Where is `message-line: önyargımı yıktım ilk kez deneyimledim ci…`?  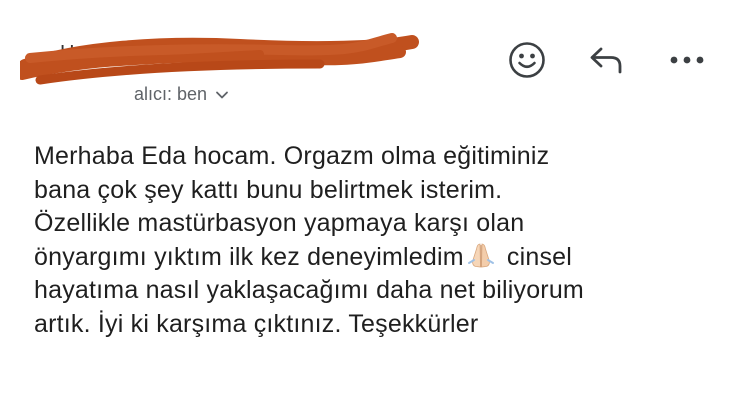 message-line: önyargımı yıktım ilk kez deneyimledim ci… is located at coordinates (374, 258).